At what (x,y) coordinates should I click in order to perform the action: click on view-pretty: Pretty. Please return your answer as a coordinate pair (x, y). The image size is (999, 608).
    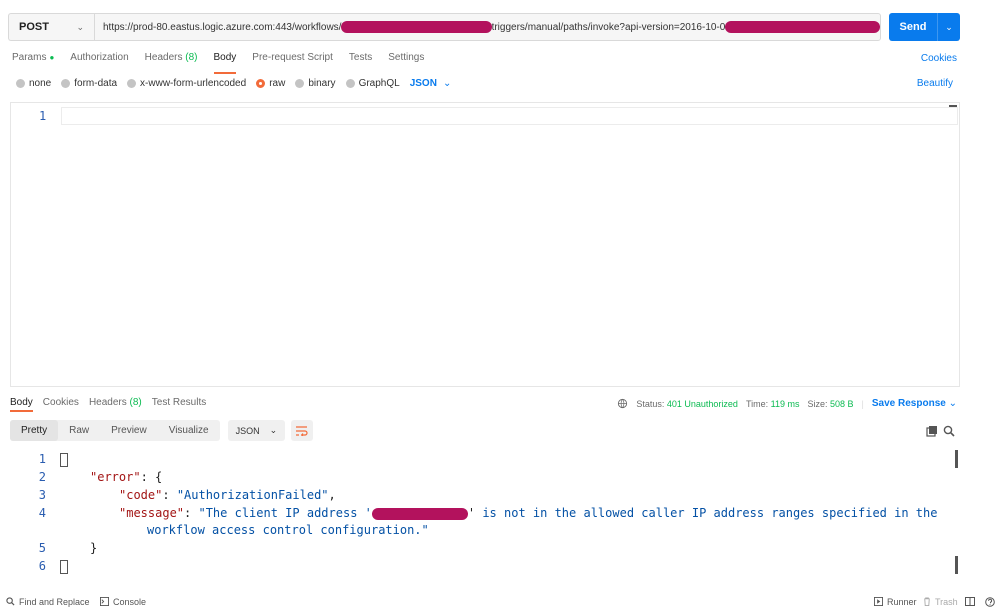
    Looking at the image, I should click on (34, 430).